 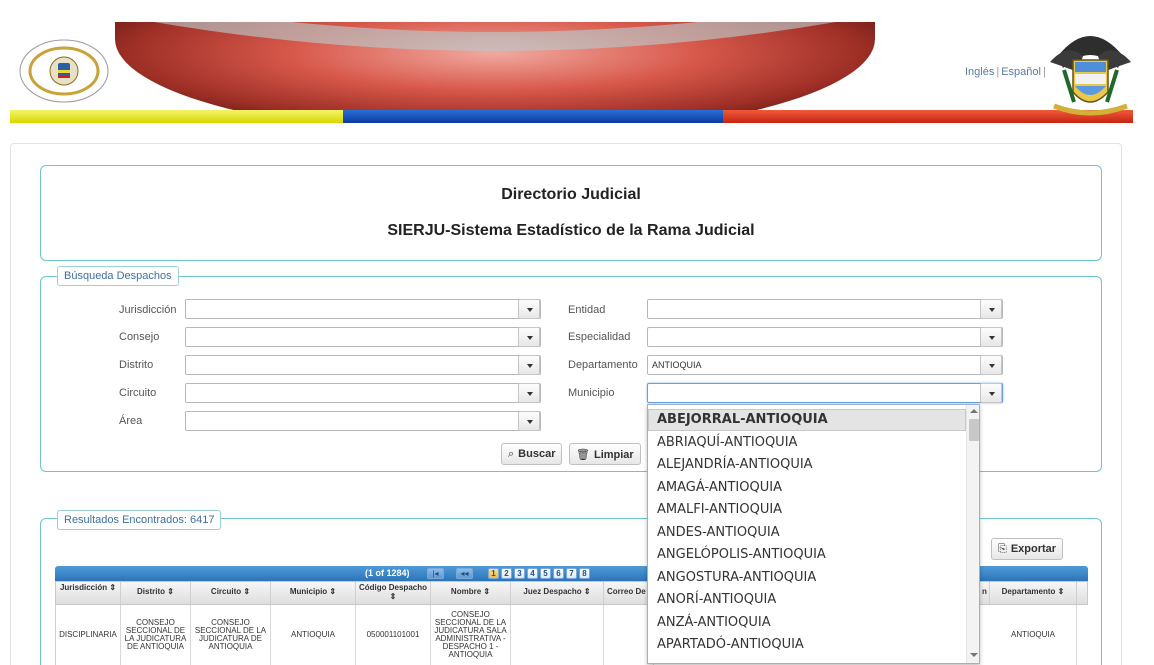 I want to click on dropdown-option: ABRIAQUÍ-ANTIOQUIA, so click(x=807, y=443).